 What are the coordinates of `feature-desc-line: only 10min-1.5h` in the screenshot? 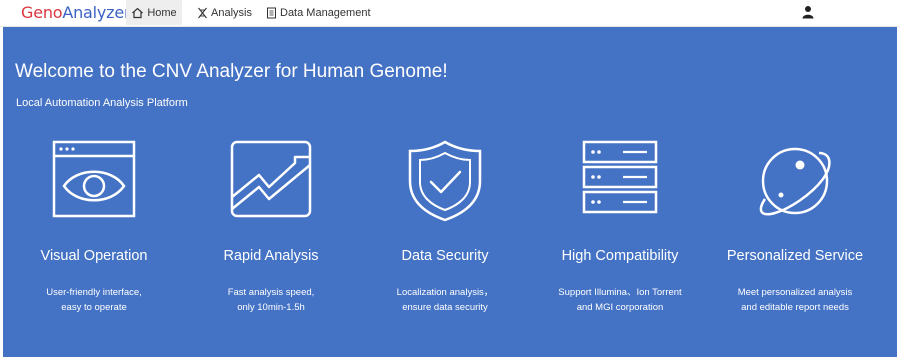 It's located at (271, 307).